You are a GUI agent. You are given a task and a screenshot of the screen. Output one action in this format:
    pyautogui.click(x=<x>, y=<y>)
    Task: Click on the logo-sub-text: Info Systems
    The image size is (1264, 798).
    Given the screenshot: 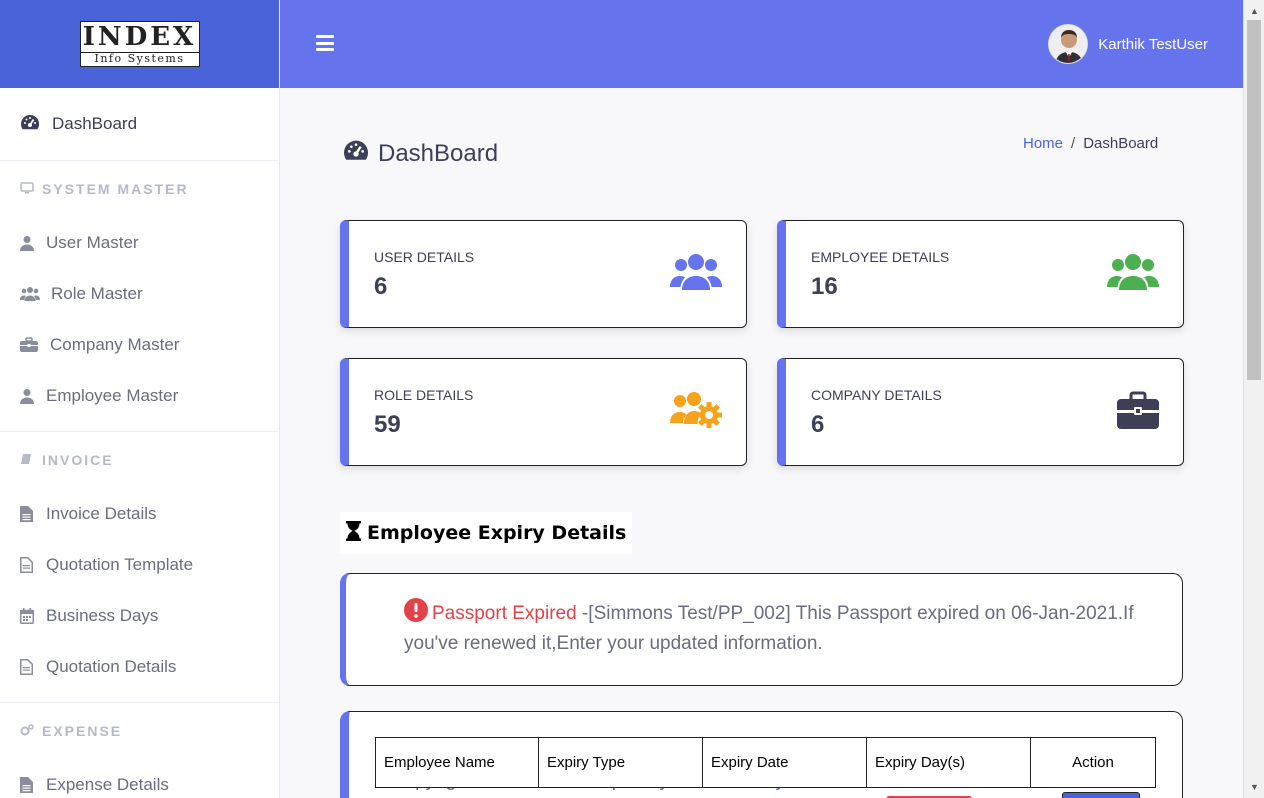 What is the action you would take?
    pyautogui.click(x=139, y=58)
    